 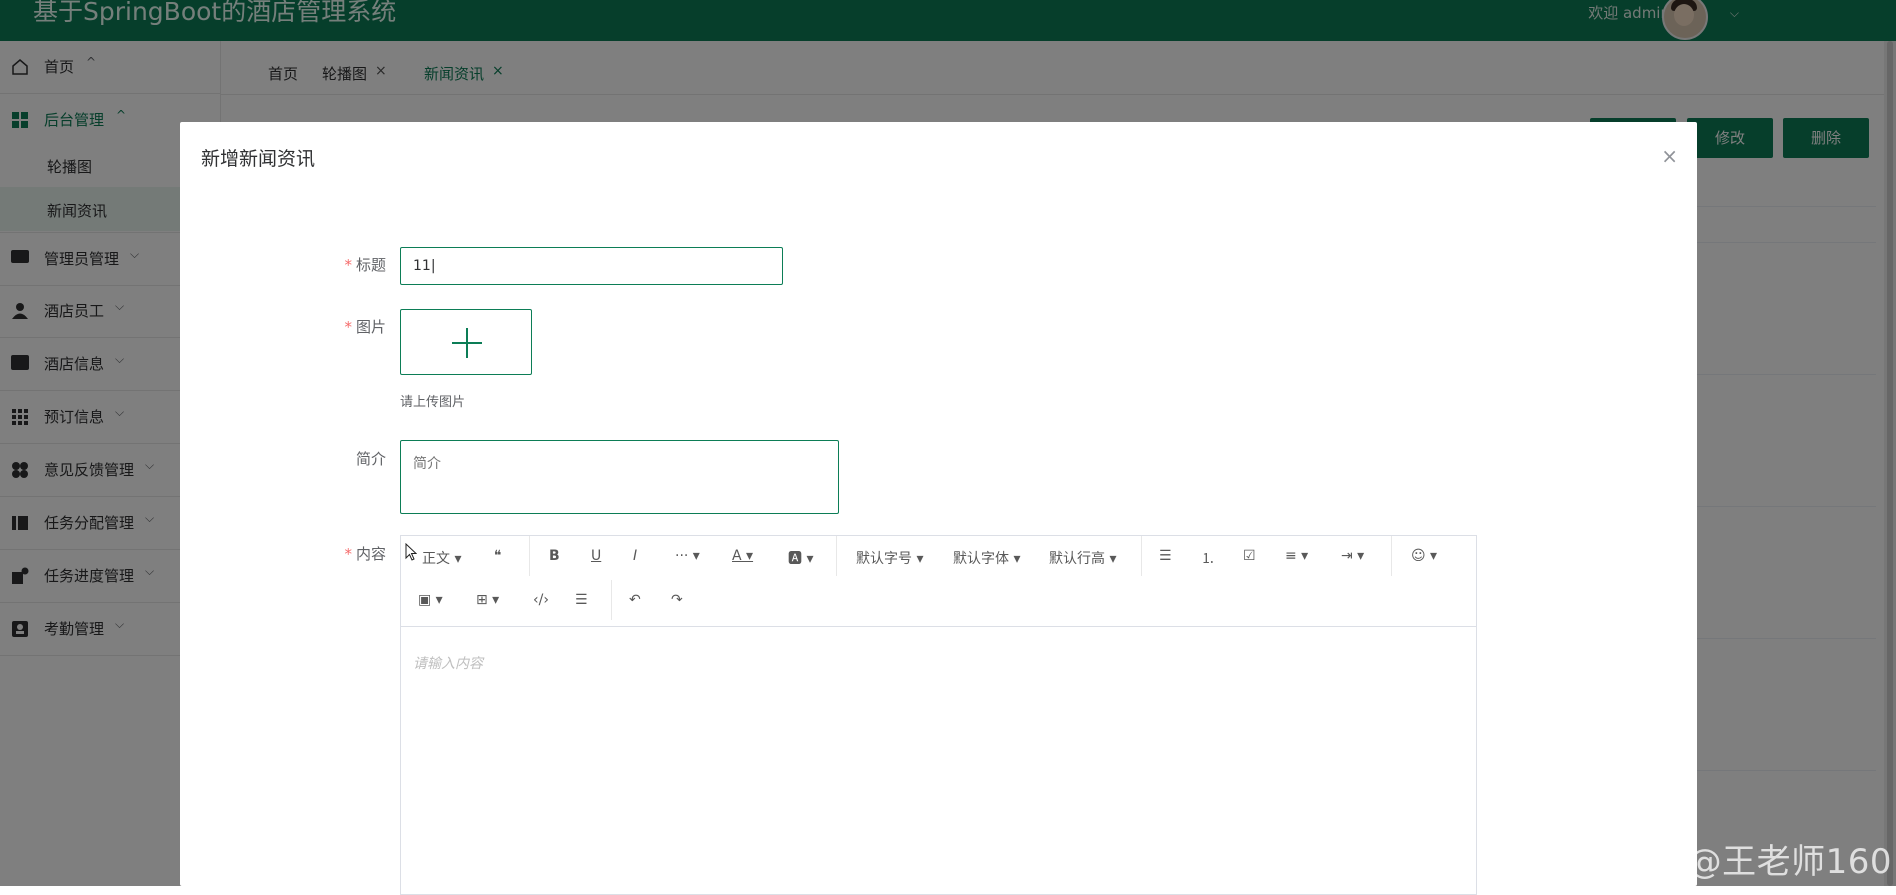 What do you see at coordinates (687, 556) in the screenshot?
I see `more-dropdown: ··· ▾` at bounding box center [687, 556].